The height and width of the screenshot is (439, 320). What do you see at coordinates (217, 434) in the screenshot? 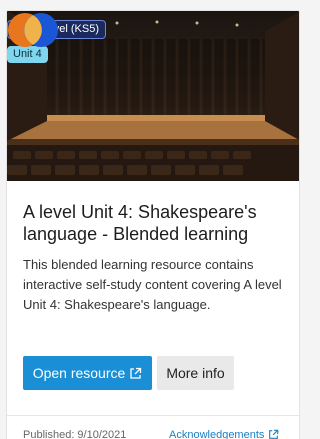
I see `acknowledgements-label: Acknowledgements` at bounding box center [217, 434].